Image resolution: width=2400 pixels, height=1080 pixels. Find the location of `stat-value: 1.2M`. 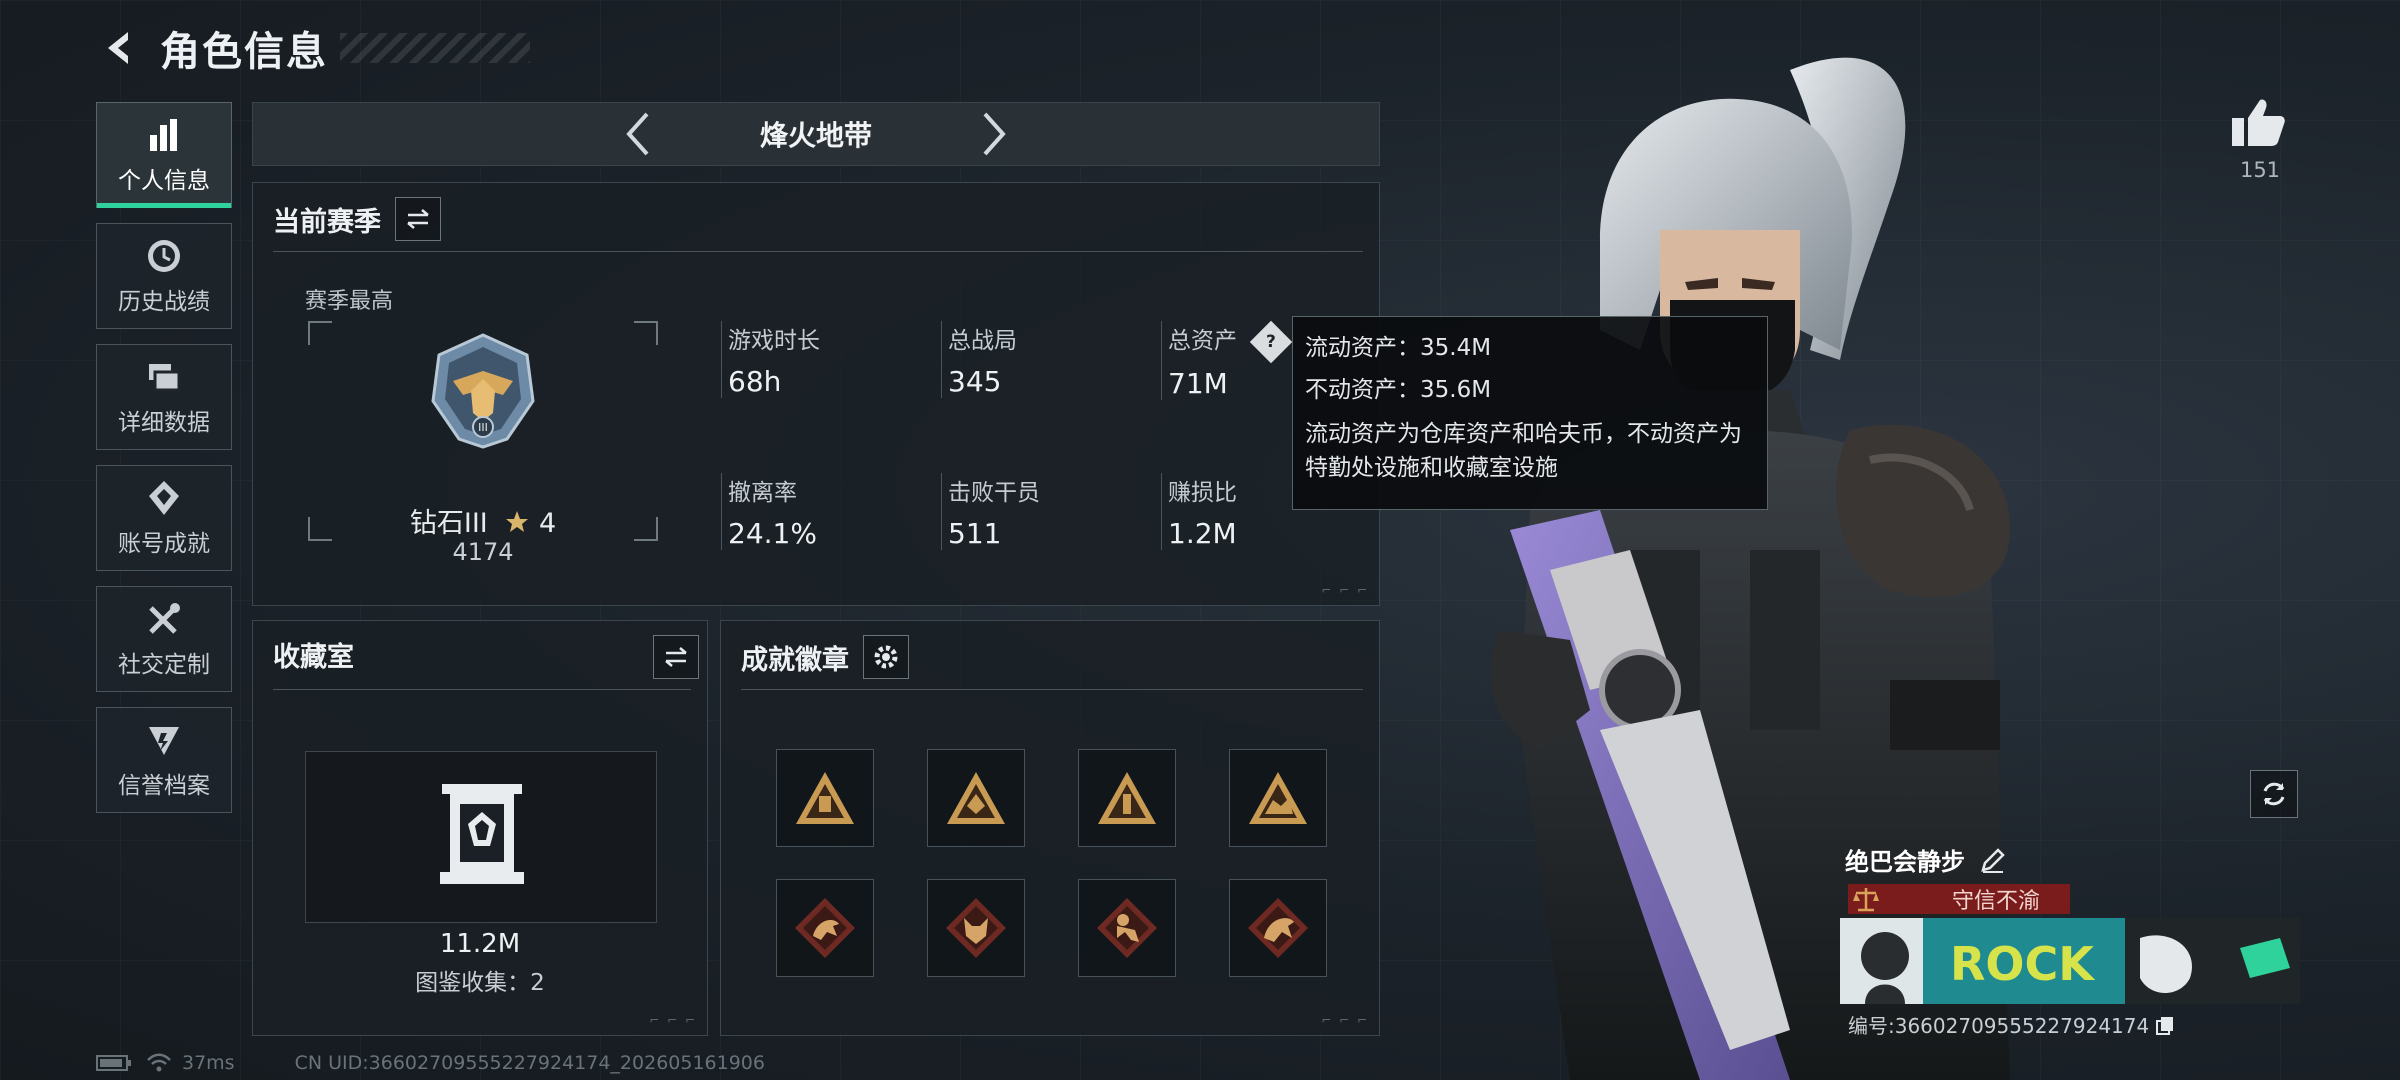

stat-value: 1.2M is located at coordinates (1202, 533).